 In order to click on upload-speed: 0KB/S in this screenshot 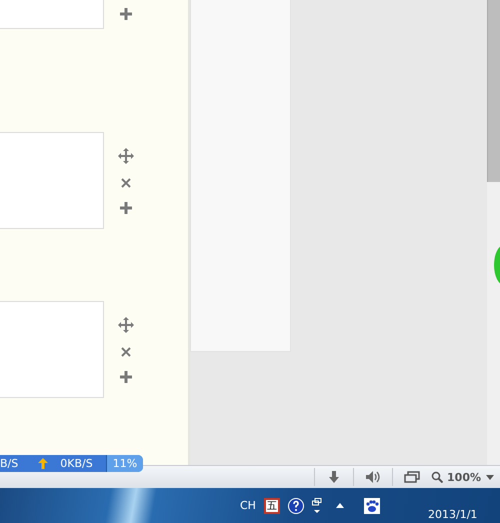, I will do `click(76, 463)`.